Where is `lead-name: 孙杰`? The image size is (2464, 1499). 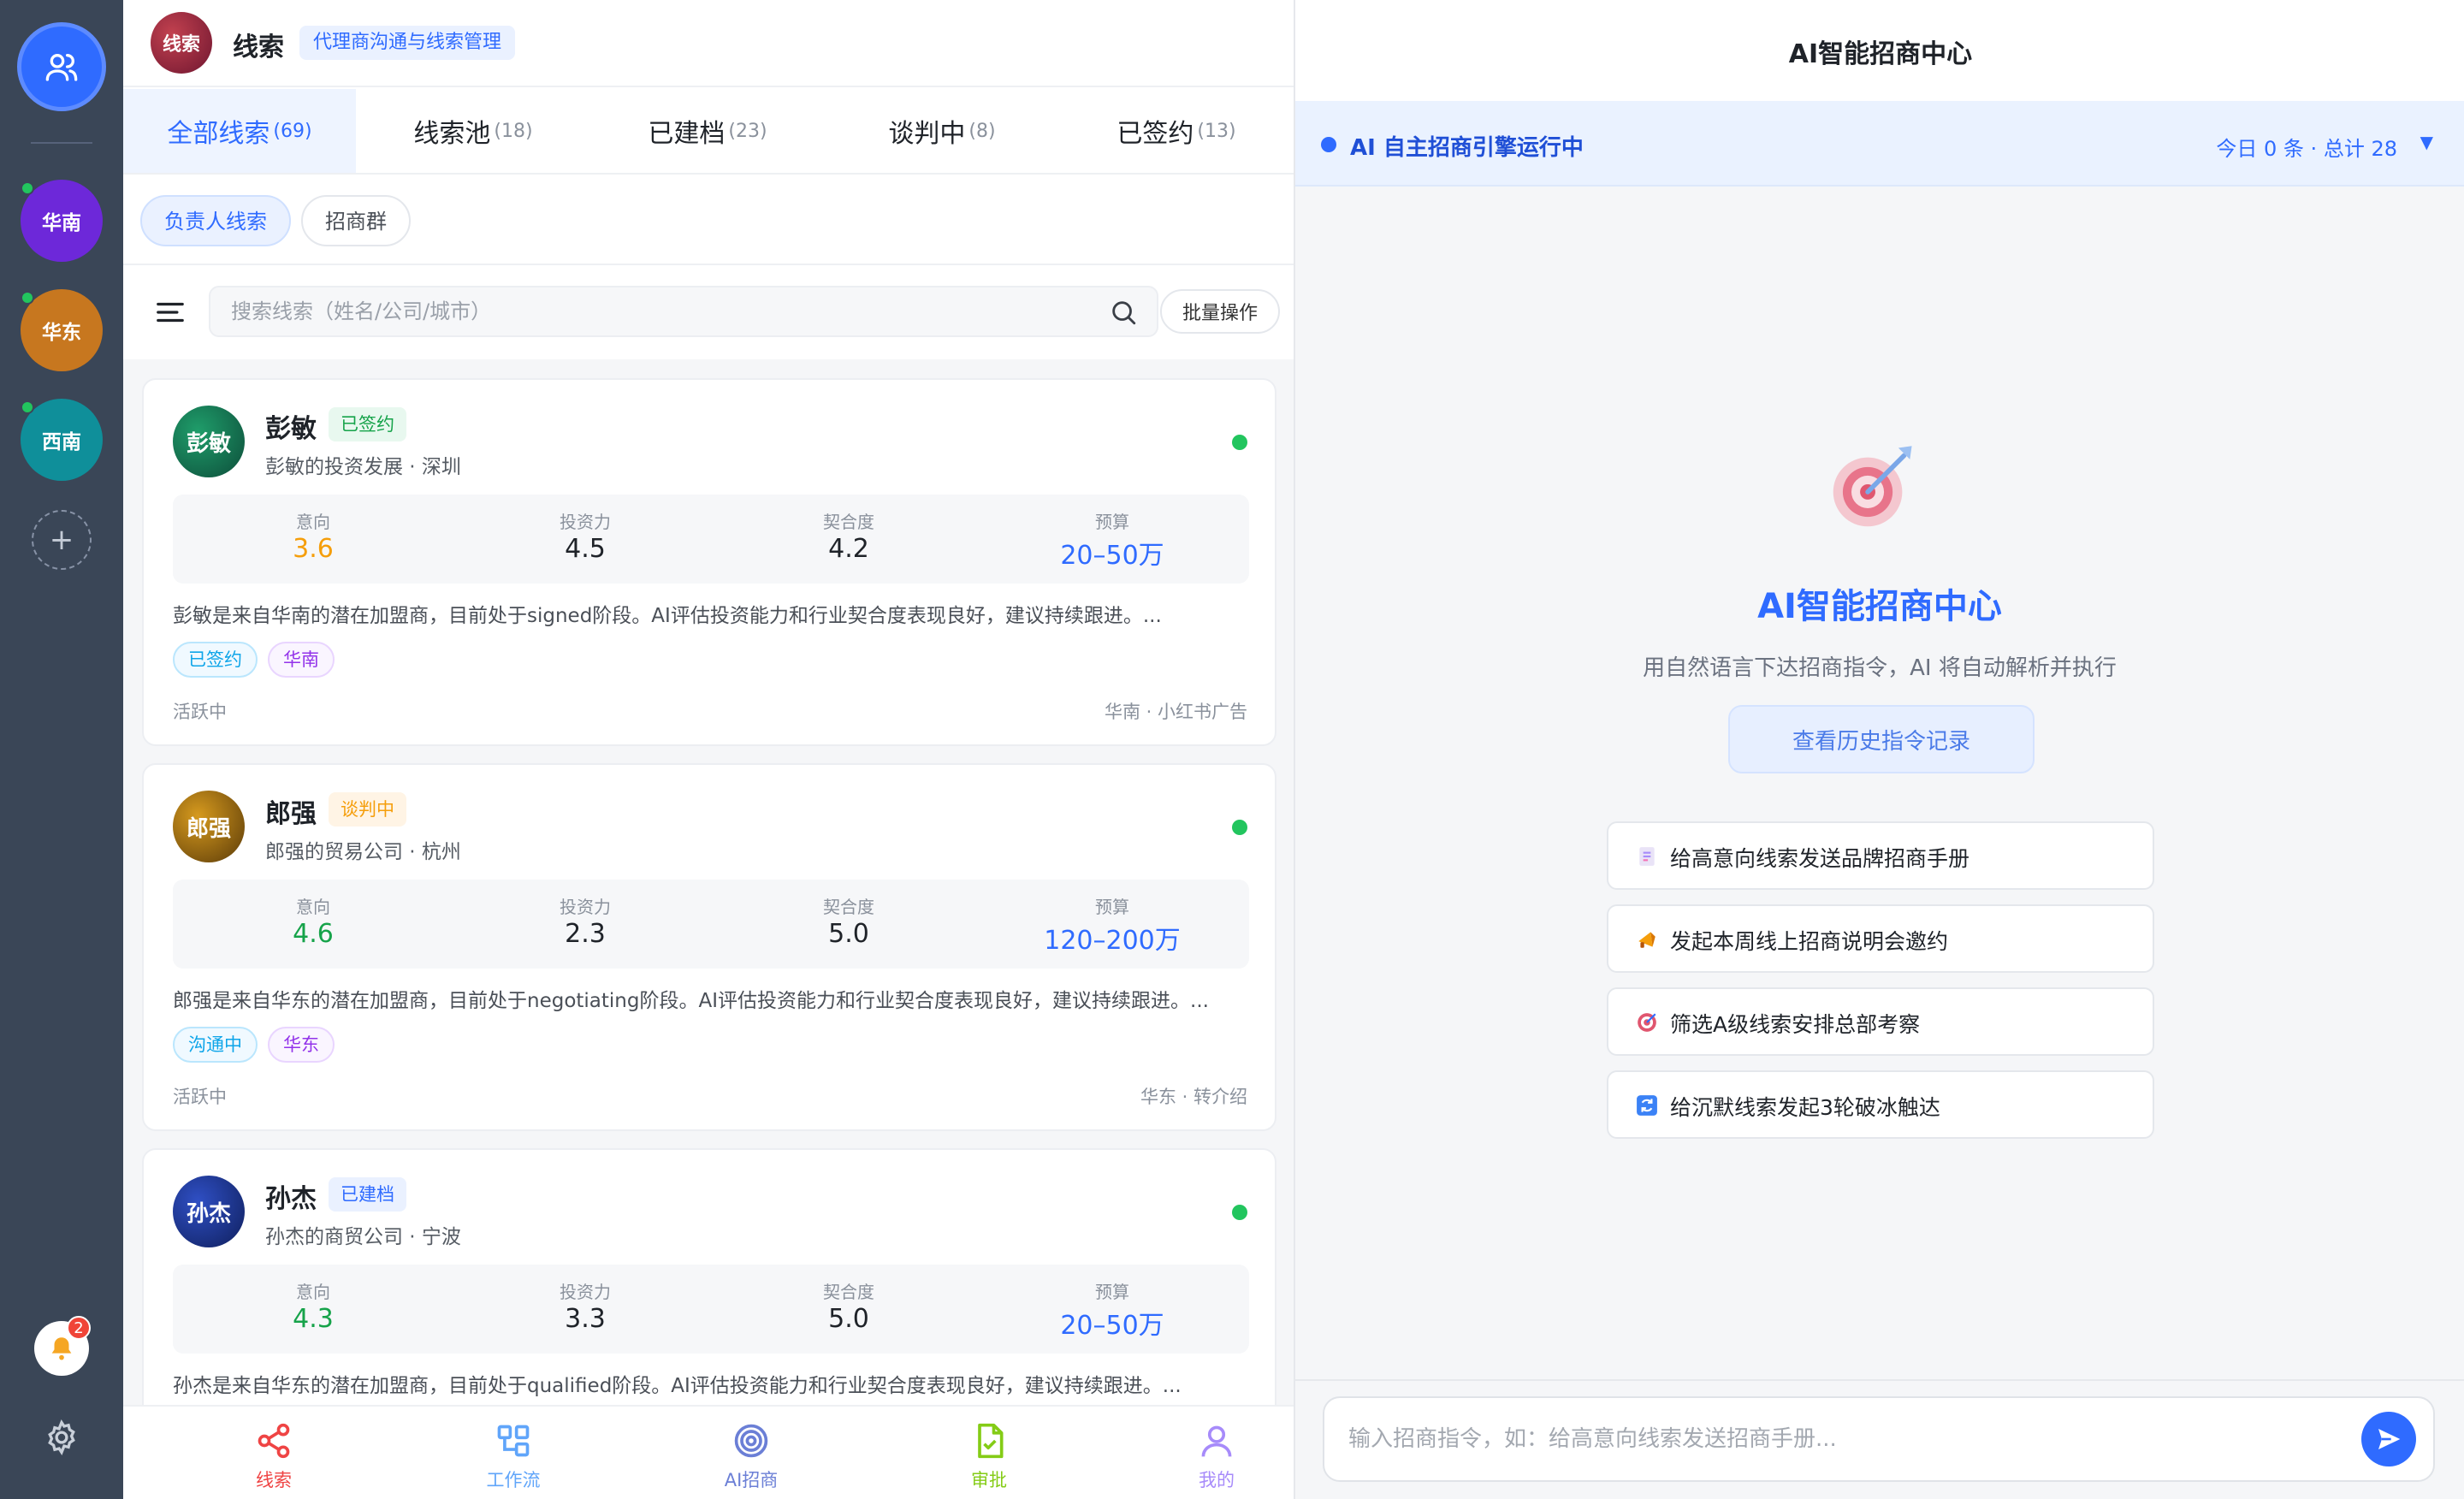
lead-name: 孙杰 is located at coordinates (291, 1199).